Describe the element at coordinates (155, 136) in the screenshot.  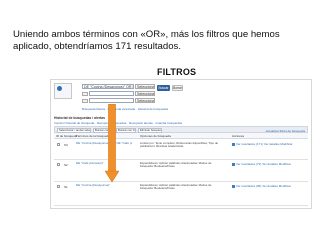
I see `col-options: Opciones de búsqueda` at that location.